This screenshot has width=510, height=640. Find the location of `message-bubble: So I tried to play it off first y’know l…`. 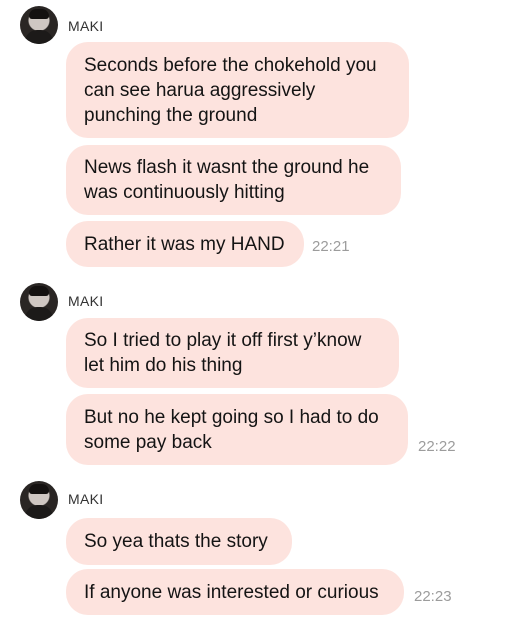

message-bubble: So I tried to play it off first y’know l… is located at coordinates (232, 353).